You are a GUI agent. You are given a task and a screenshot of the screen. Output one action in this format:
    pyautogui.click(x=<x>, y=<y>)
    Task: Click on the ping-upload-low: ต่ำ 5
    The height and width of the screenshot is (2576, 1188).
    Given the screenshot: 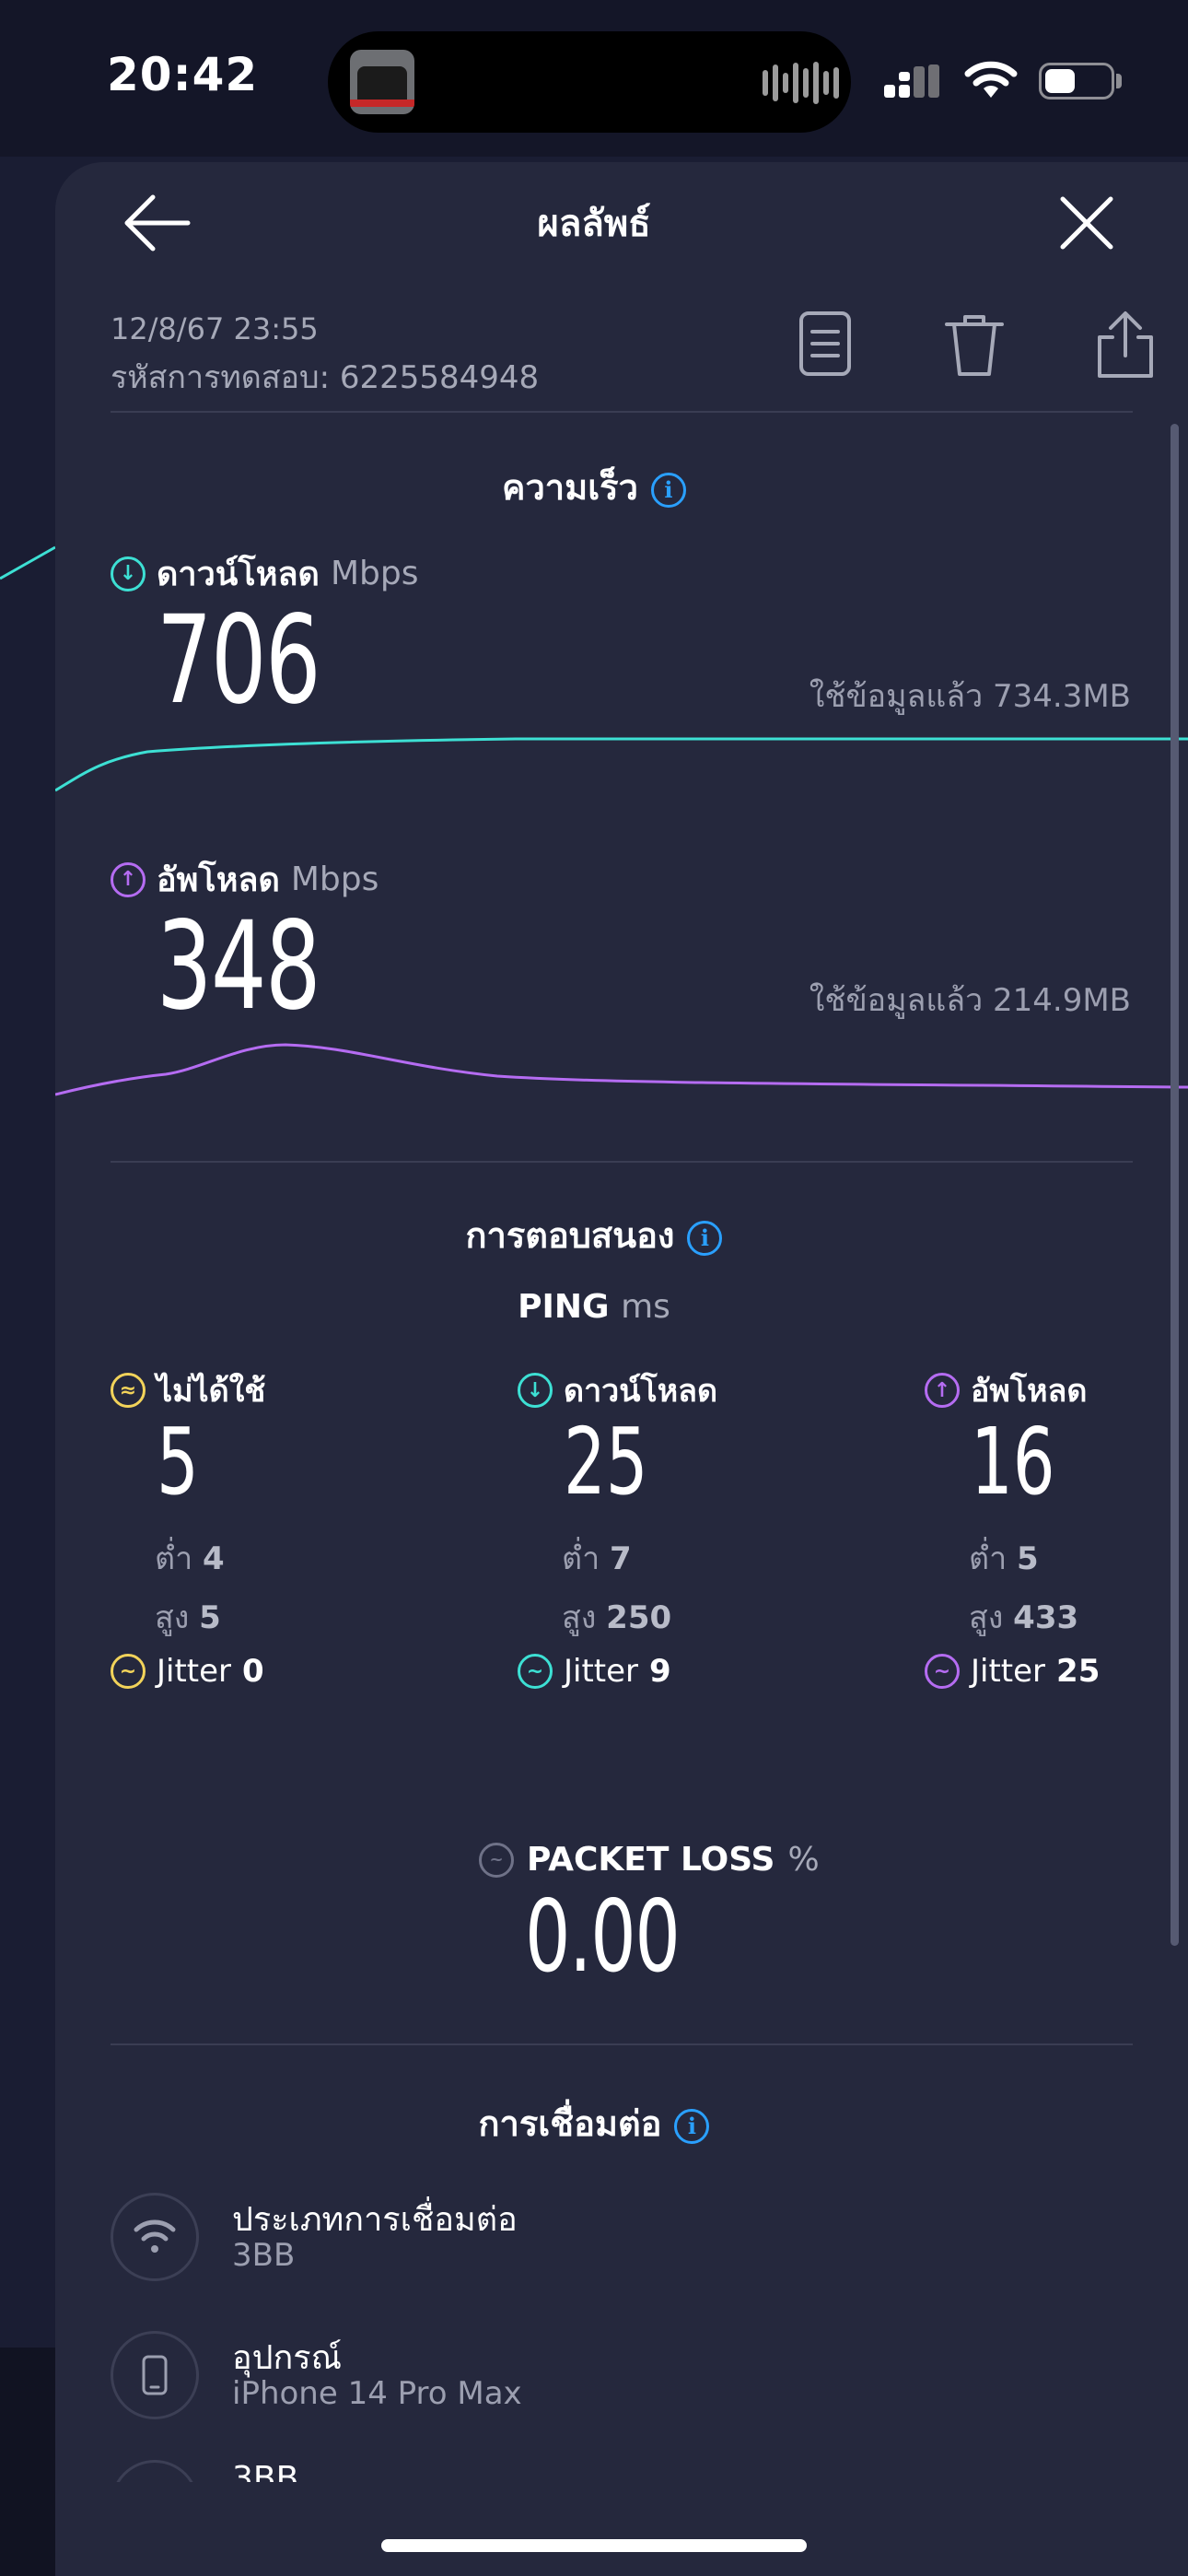 What is the action you would take?
    pyautogui.click(x=1004, y=1558)
    